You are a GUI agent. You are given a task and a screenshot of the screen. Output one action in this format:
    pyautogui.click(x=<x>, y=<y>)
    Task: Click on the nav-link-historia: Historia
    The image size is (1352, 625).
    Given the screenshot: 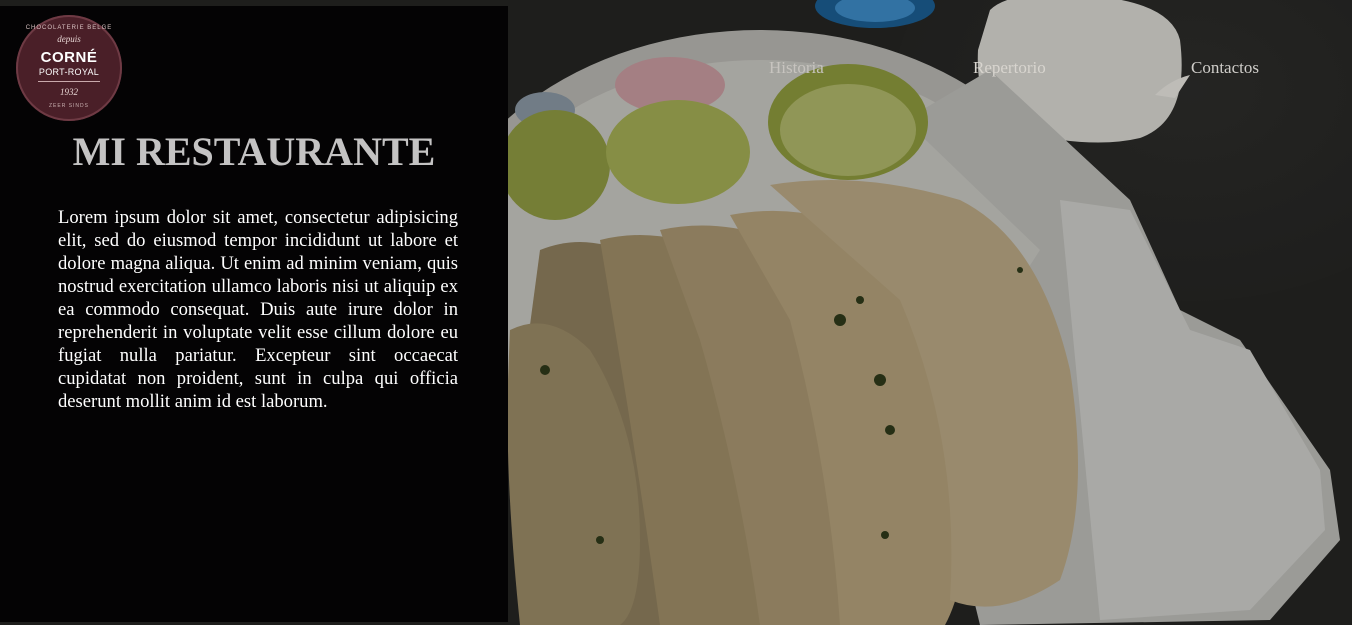 What is the action you would take?
    pyautogui.click(x=796, y=68)
    